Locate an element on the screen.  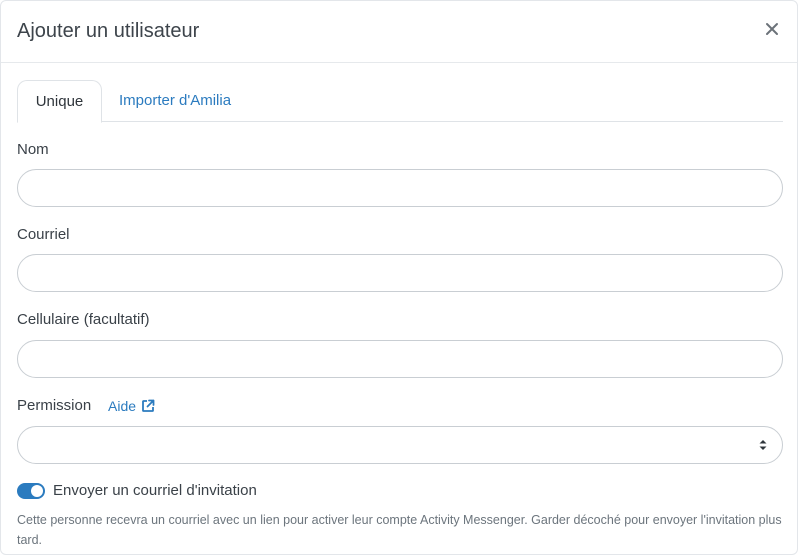
invite-toggle-label: Envoyer un courriel d'invitation is located at coordinates (155, 490).